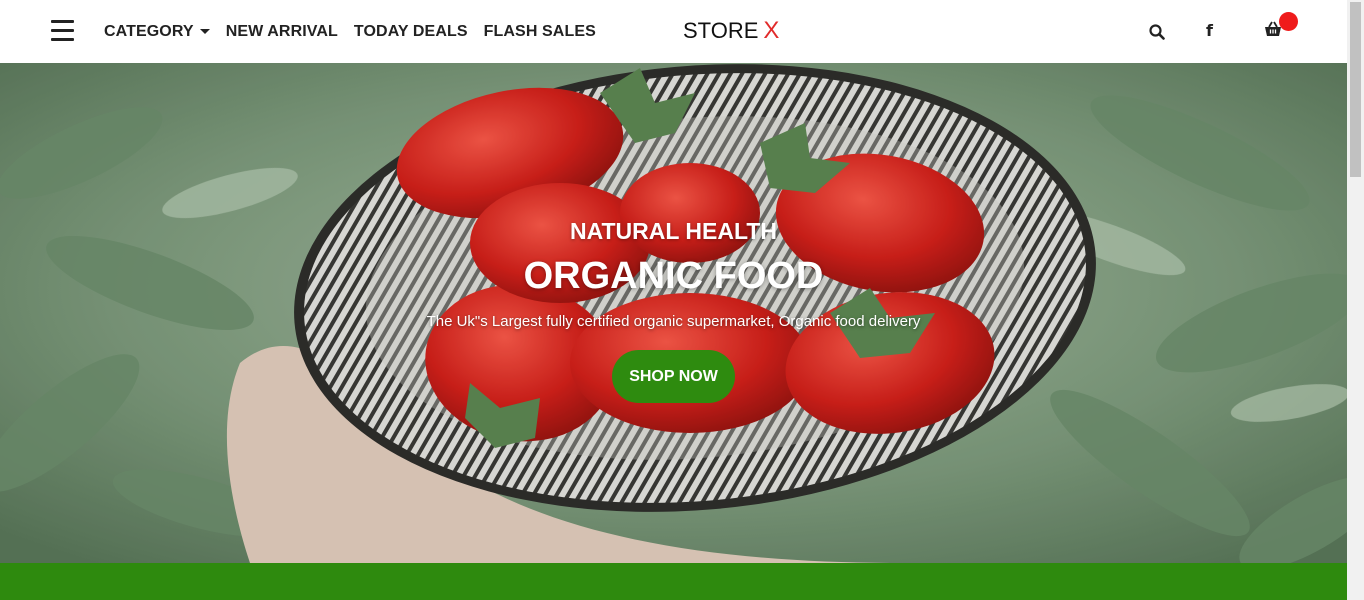 This screenshot has width=1364, height=600. What do you see at coordinates (1157, 32) in the screenshot?
I see `search-icon` at bounding box center [1157, 32].